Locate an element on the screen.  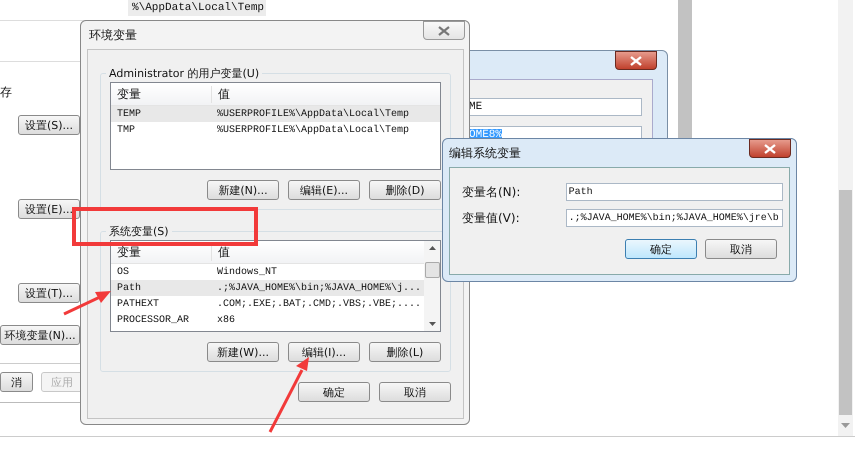
table-cell-text: x86 is located at coordinates (226, 320).